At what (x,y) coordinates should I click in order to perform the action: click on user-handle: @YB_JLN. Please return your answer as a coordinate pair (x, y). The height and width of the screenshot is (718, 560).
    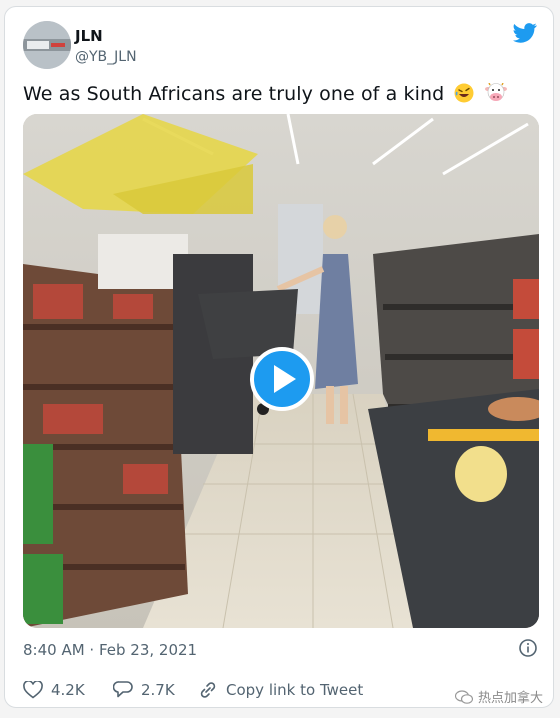
    Looking at the image, I should click on (106, 57).